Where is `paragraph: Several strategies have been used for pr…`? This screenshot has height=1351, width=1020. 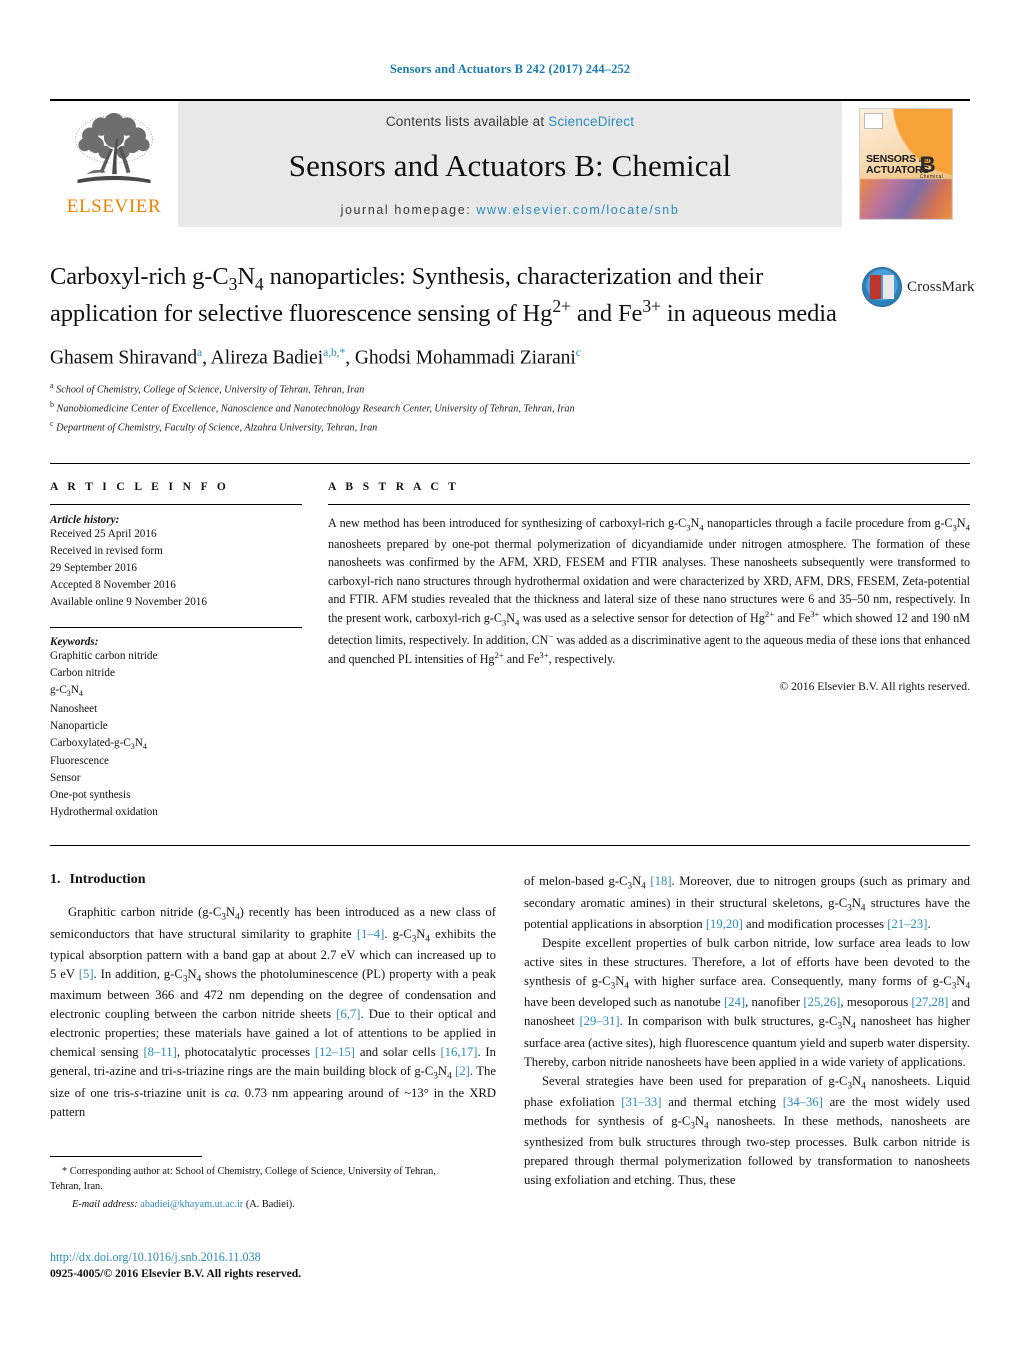
paragraph: Several strategies have been used for pr… is located at coordinates (747, 1130).